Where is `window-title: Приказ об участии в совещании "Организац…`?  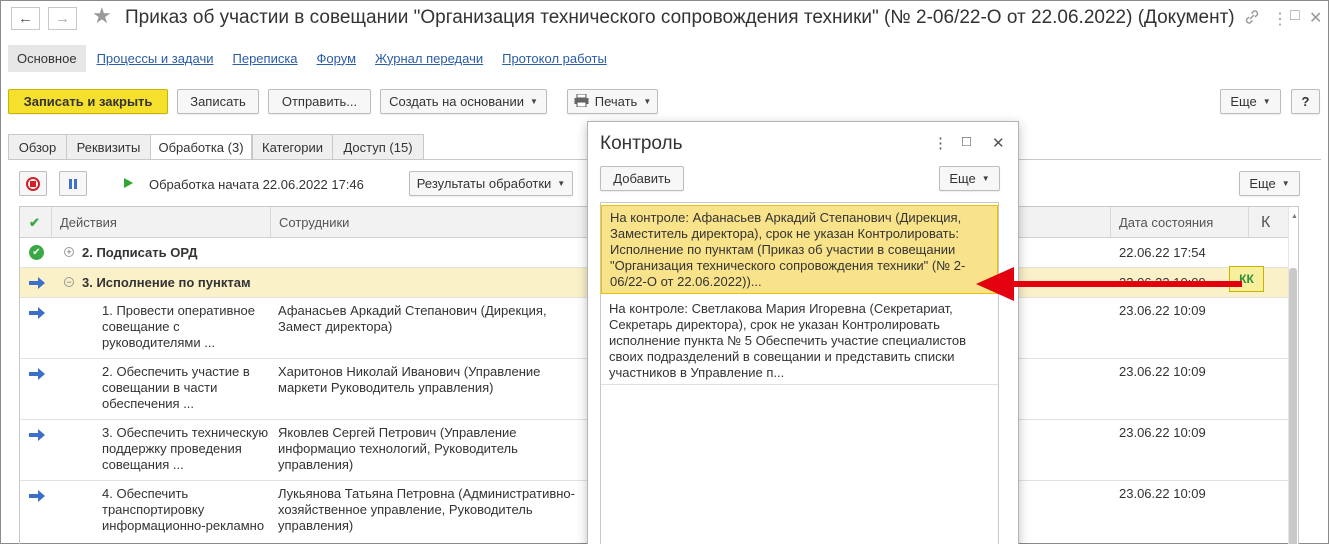
window-title: Приказ об участии в совещании "Организац… is located at coordinates (680, 17).